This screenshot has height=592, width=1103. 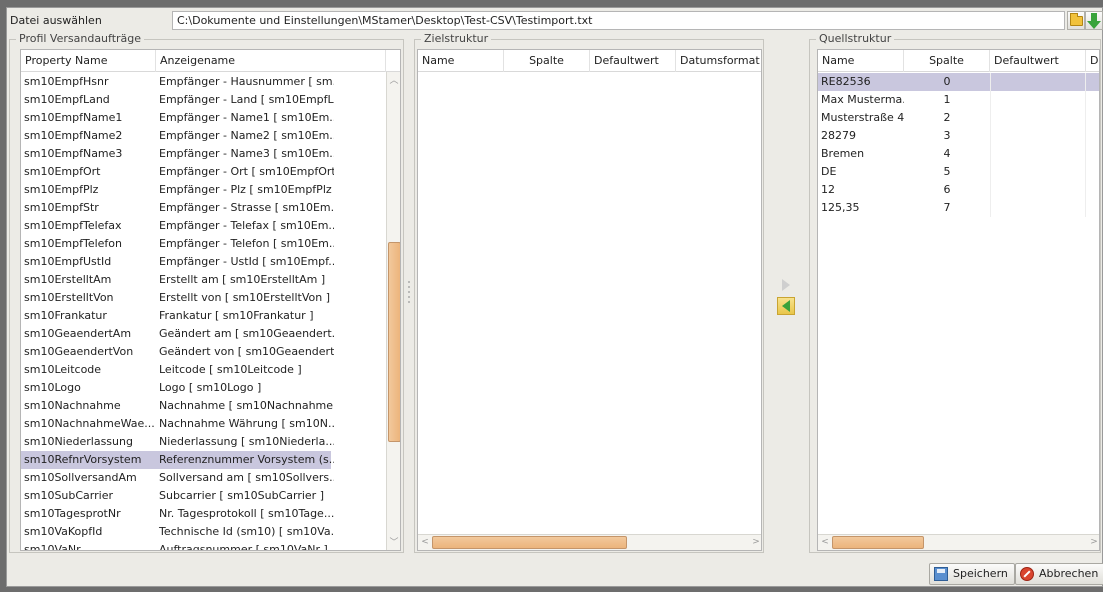 What do you see at coordinates (947, 207) in the screenshot?
I see `source-column-cell: 7` at bounding box center [947, 207].